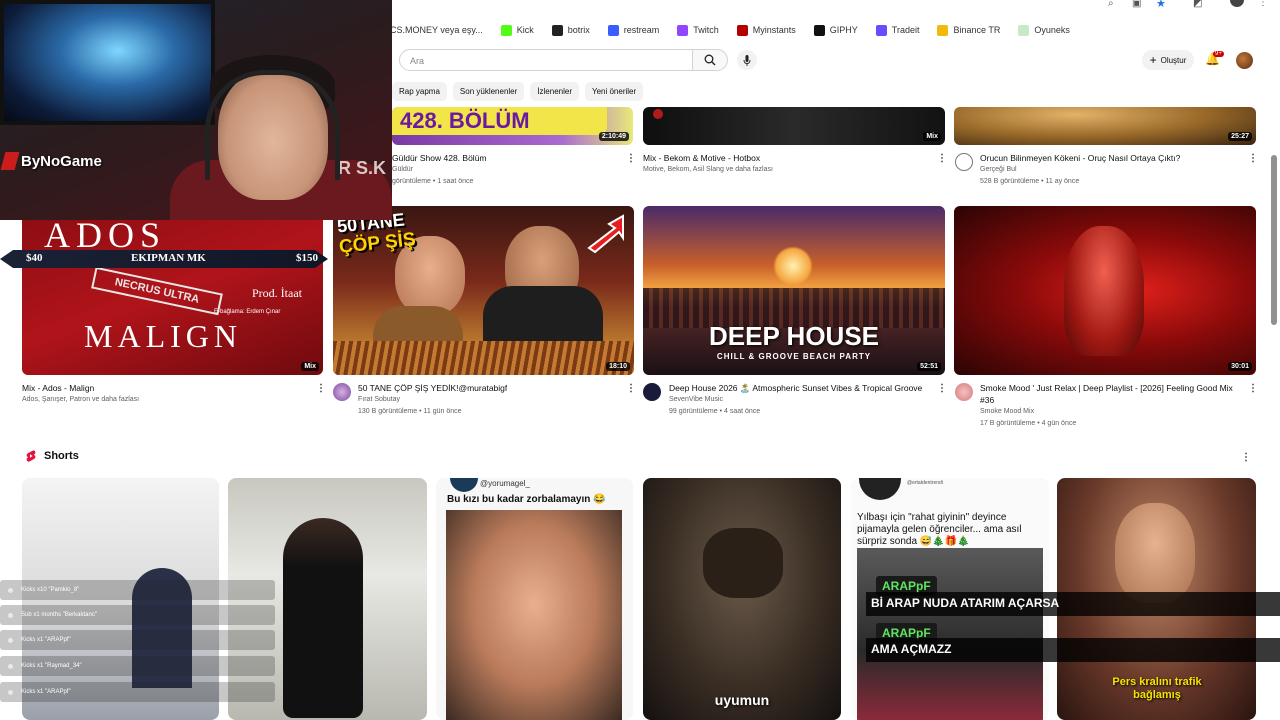  I want to click on thumbnail-mid-text: NECRUS ULTRA, so click(157, 291).